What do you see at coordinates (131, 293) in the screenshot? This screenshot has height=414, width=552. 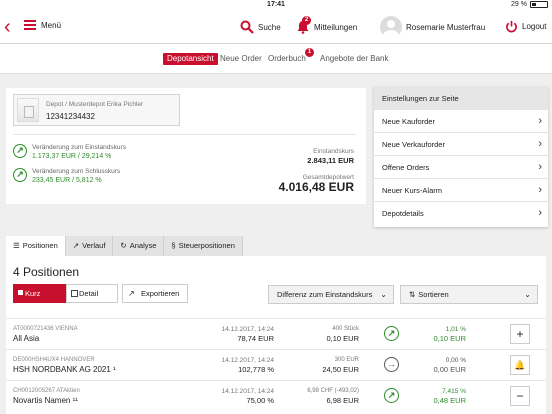 I see `export-icon: ↗` at bounding box center [131, 293].